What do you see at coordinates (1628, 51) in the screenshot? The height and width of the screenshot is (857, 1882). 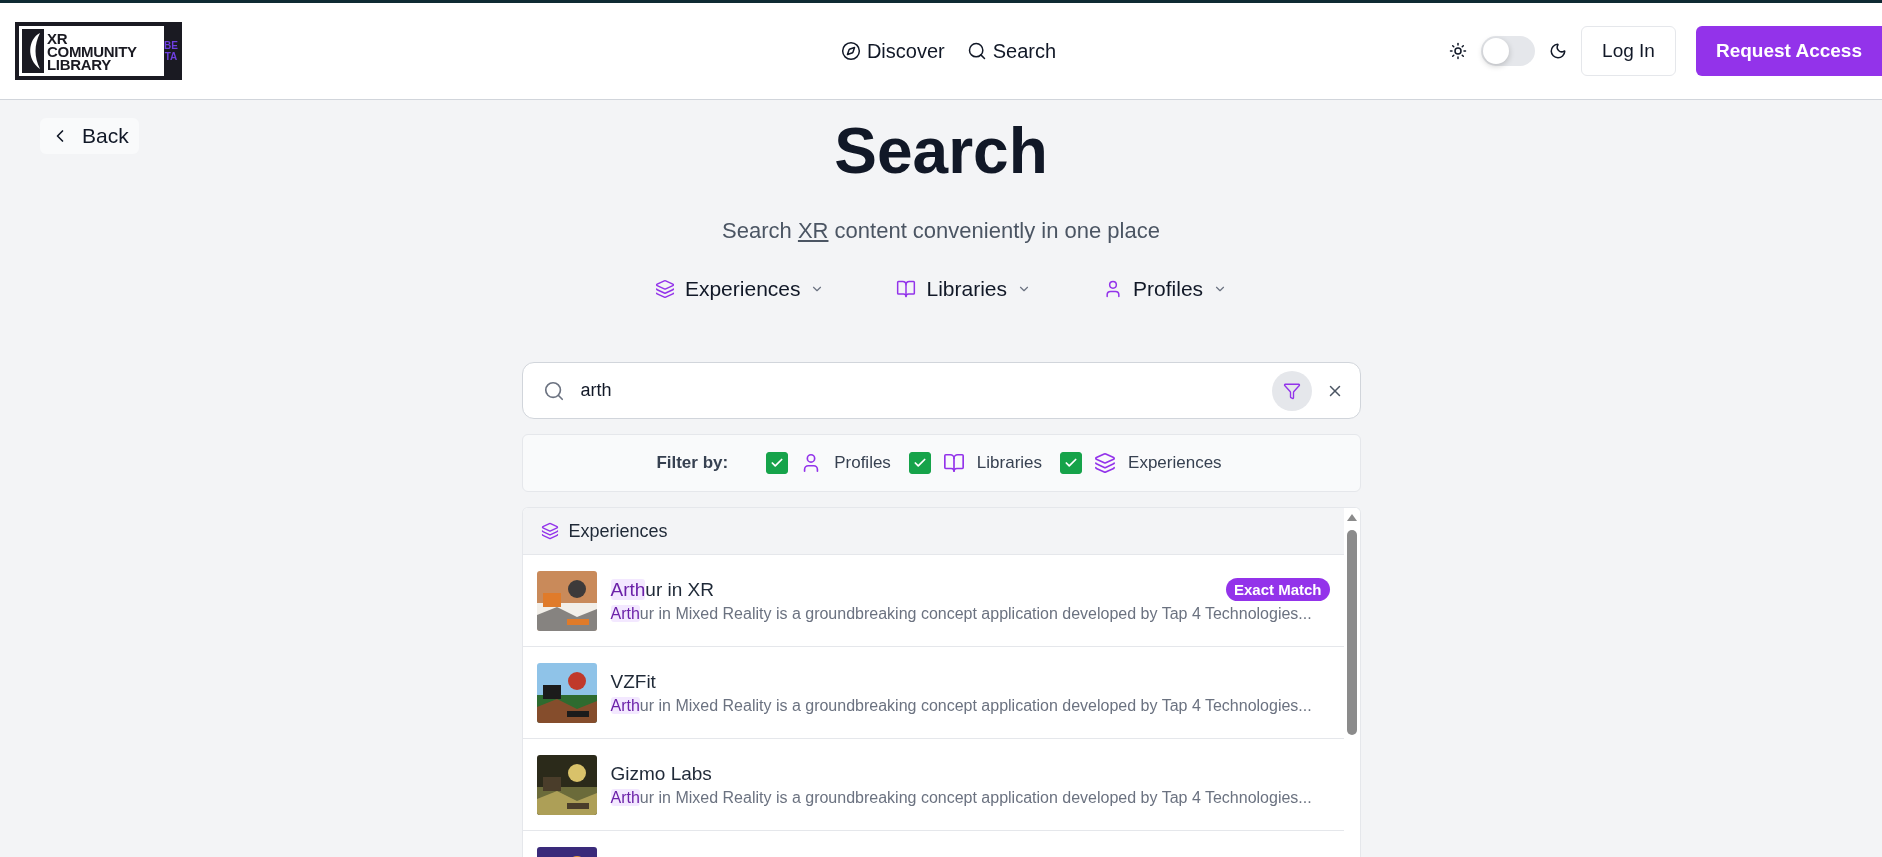 I see `login-button: Log In` at bounding box center [1628, 51].